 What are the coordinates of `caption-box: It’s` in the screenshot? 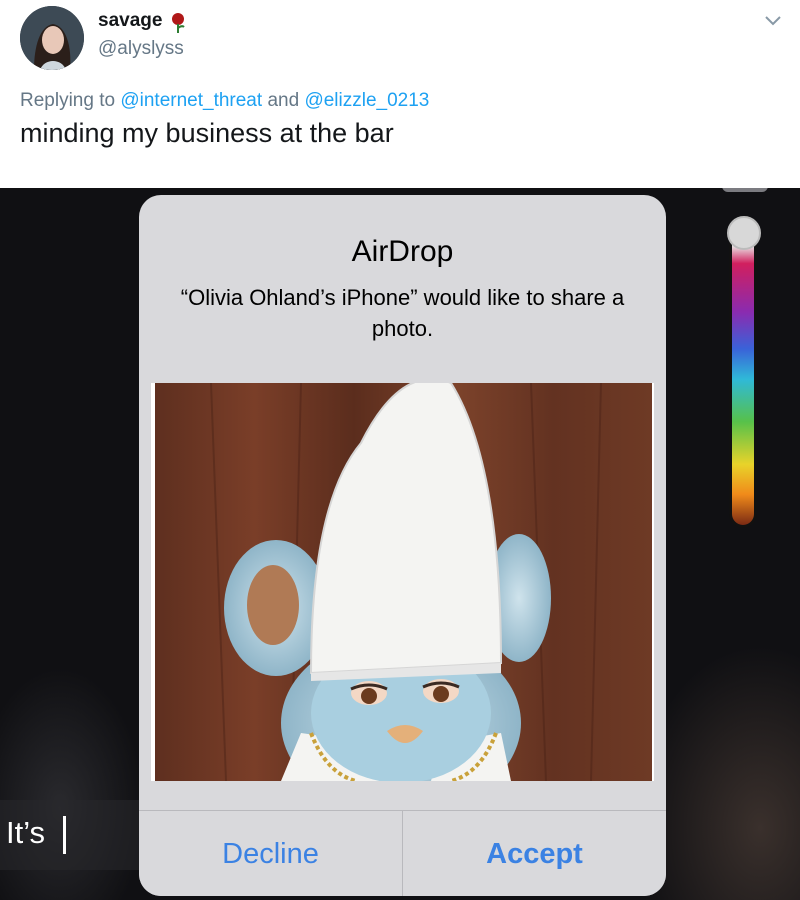 It's located at (70, 835).